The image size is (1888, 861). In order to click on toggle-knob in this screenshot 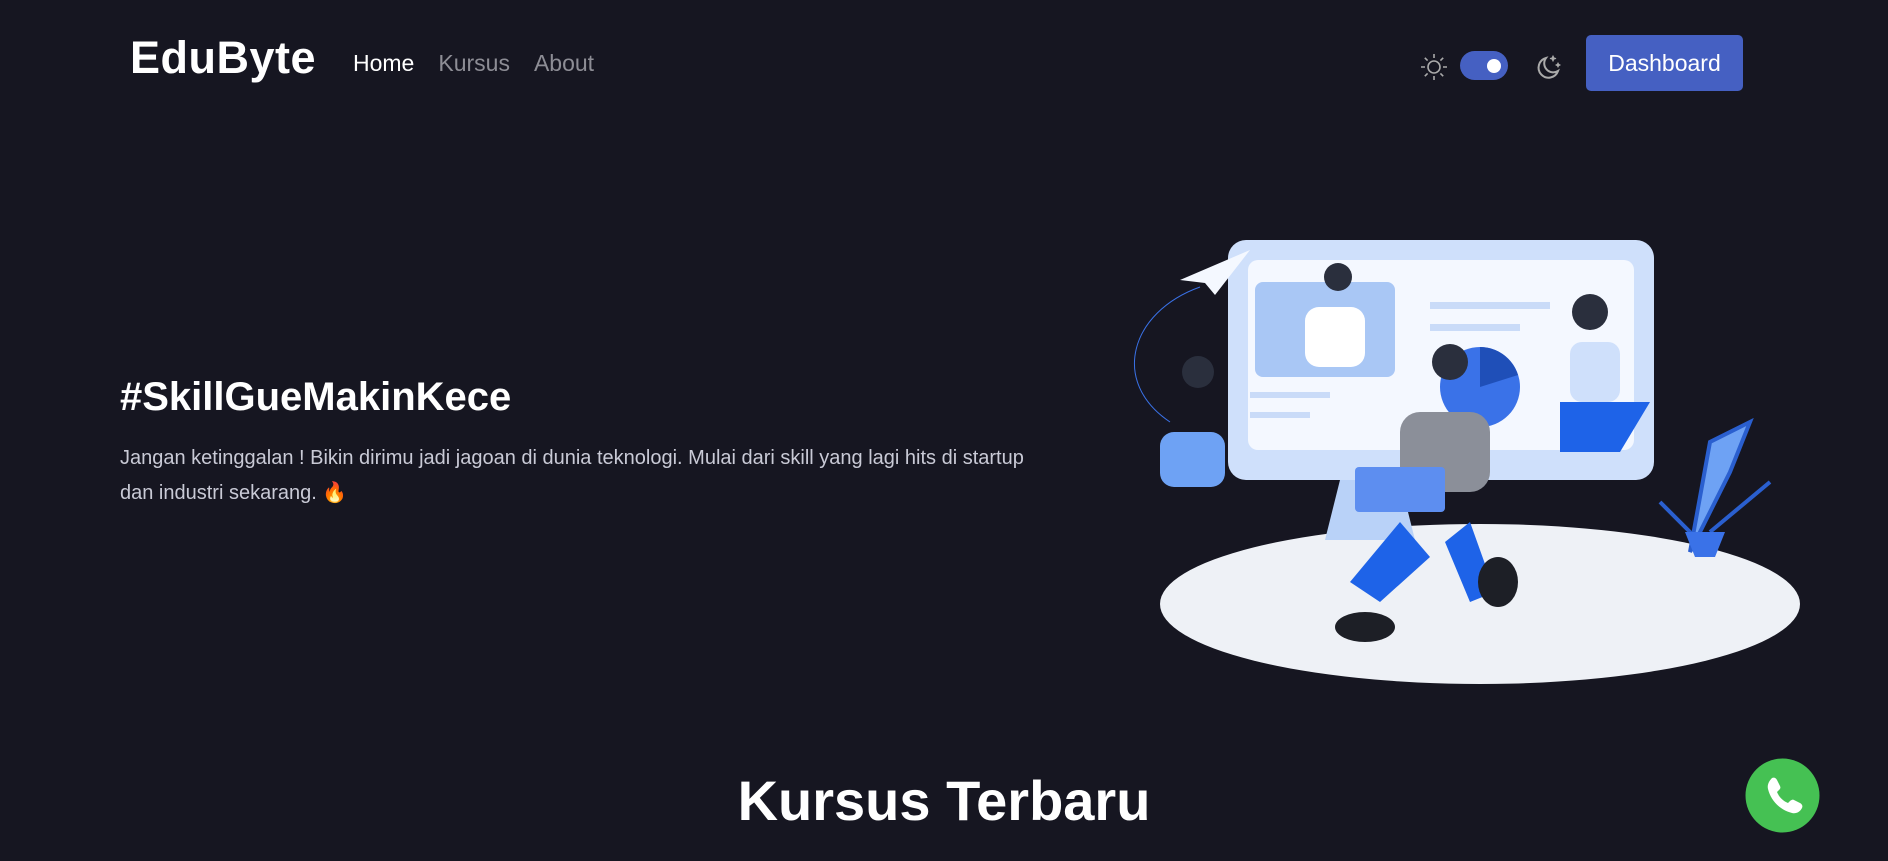, I will do `click(1494, 66)`.